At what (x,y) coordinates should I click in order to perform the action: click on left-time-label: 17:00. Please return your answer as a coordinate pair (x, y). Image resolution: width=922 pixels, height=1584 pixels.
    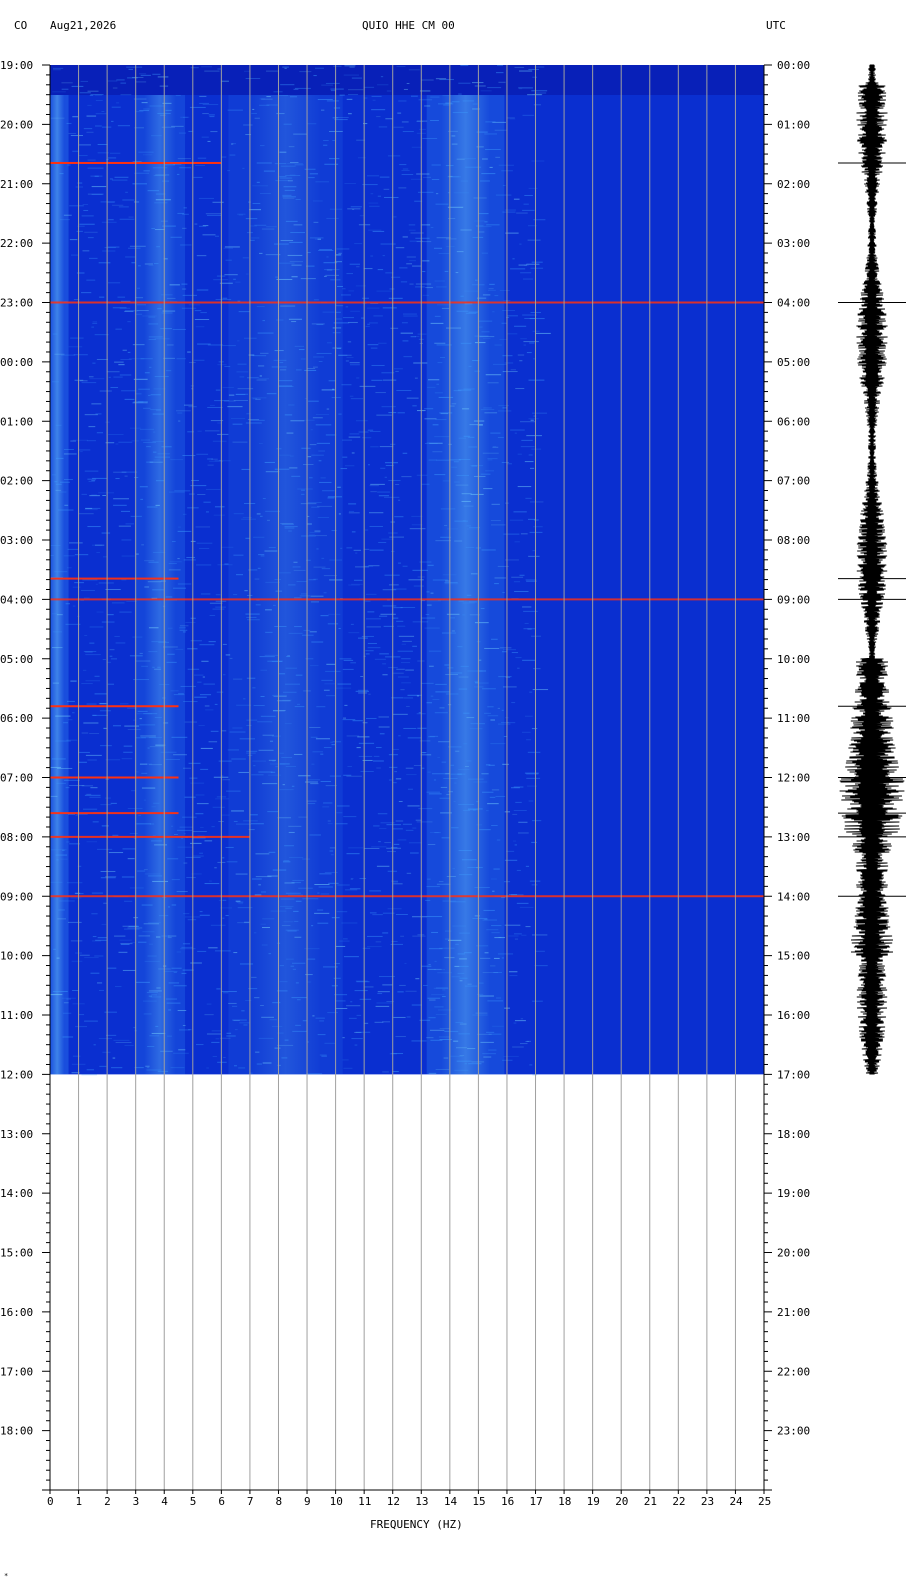
    Looking at the image, I should click on (16, 1371).